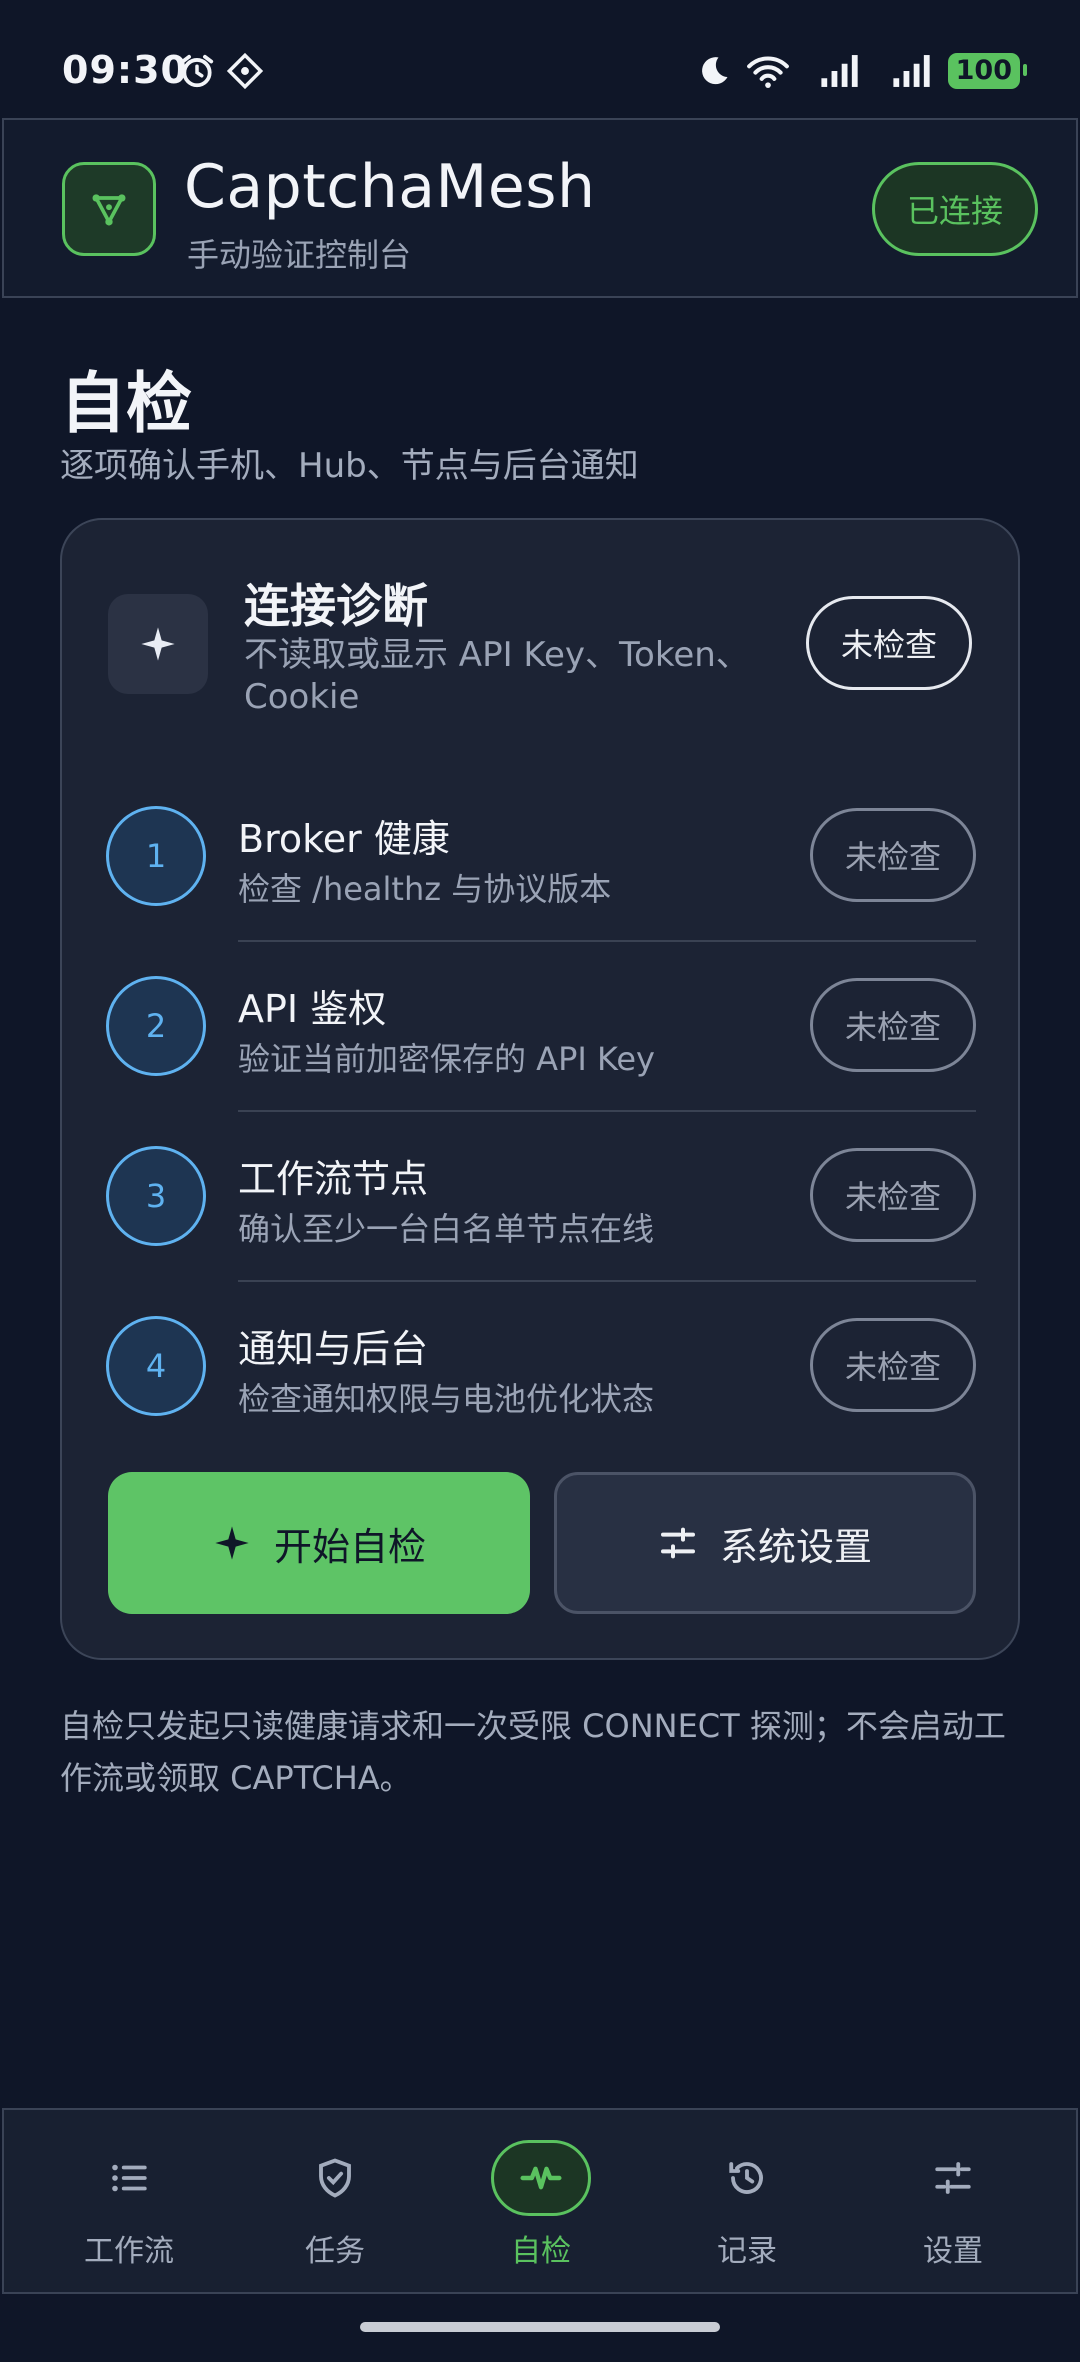 This screenshot has width=1080, height=2362. Describe the element at coordinates (542, 1197) in the screenshot. I see `check-step-3: 3 工作流节点 确认至少一台白名单节点在线 未检查` at that location.